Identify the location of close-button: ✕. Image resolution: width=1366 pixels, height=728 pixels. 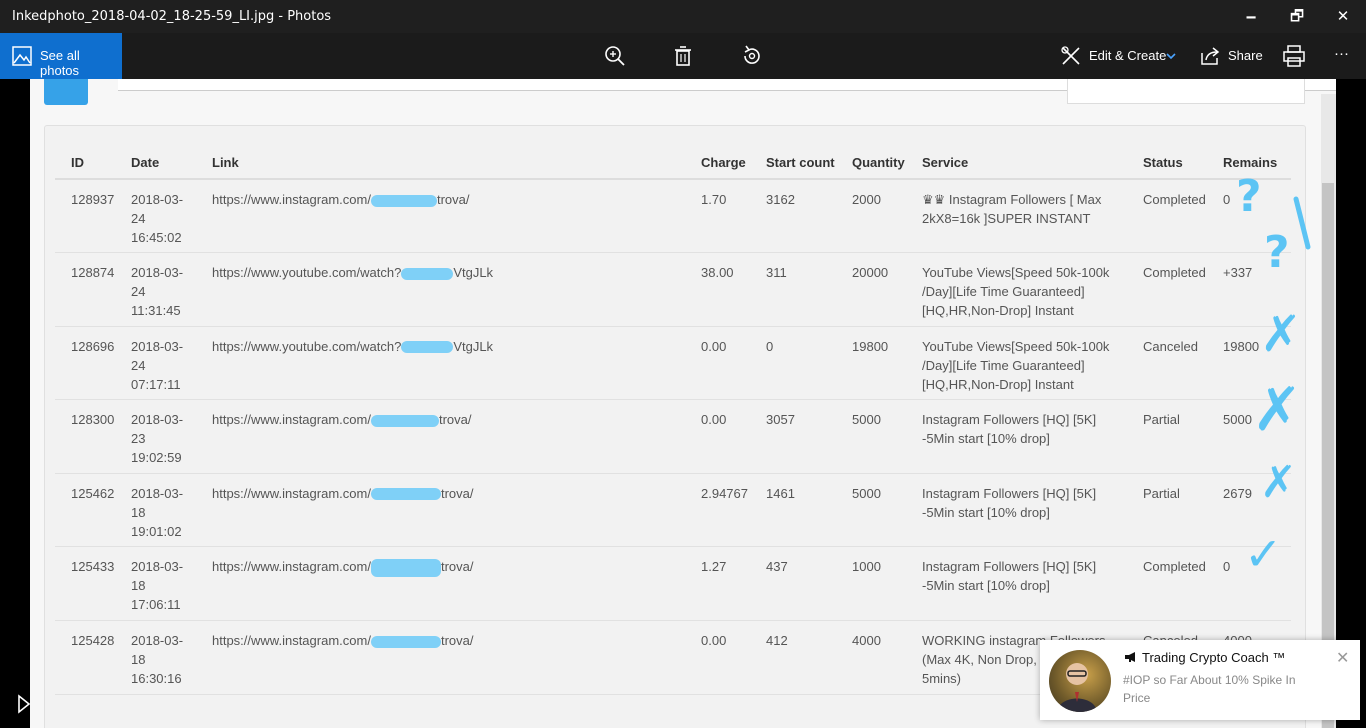
(1343, 16).